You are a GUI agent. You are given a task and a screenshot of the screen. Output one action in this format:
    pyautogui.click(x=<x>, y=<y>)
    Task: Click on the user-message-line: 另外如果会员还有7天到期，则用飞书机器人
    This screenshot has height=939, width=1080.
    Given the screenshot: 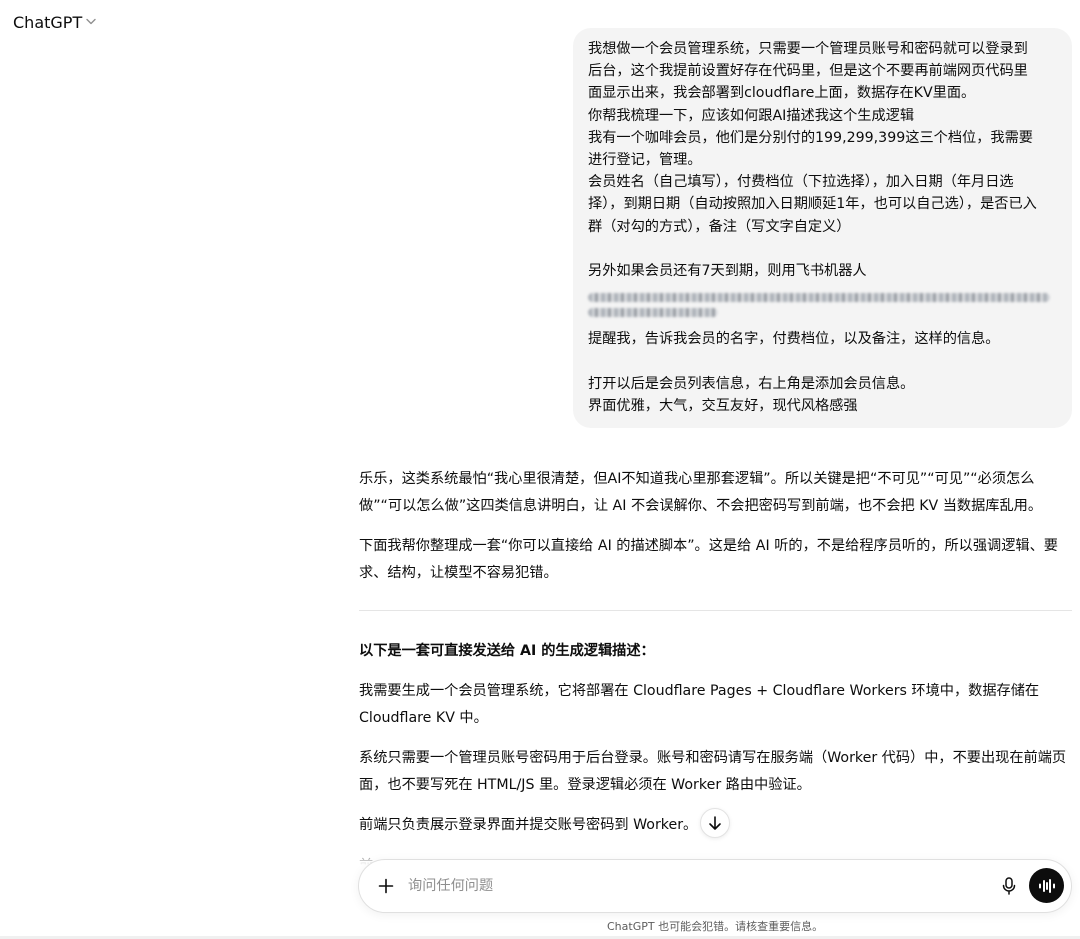 What is the action you would take?
    pyautogui.click(x=727, y=271)
    